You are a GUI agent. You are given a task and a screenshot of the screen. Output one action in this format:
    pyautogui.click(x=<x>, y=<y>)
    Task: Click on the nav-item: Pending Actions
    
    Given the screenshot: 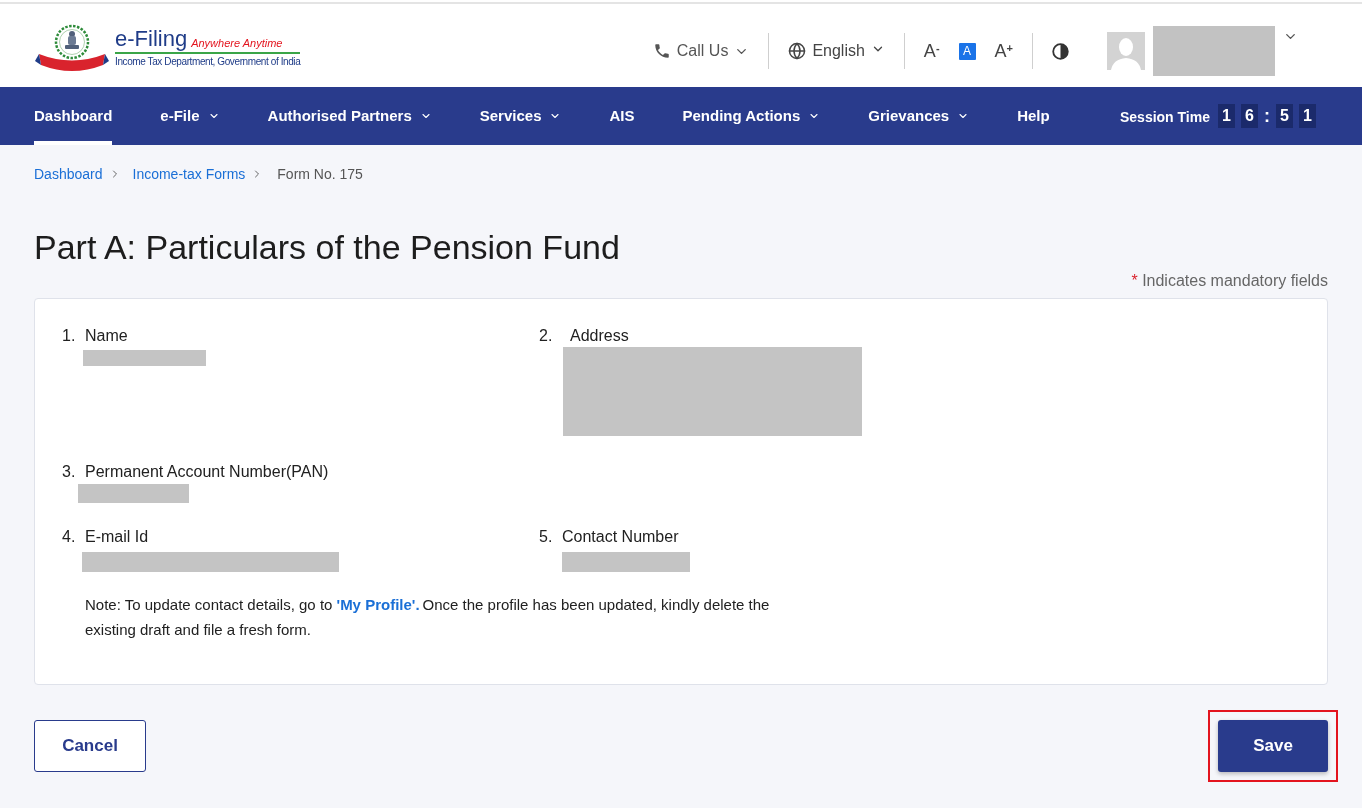 What is the action you would take?
    pyautogui.click(x=751, y=116)
    